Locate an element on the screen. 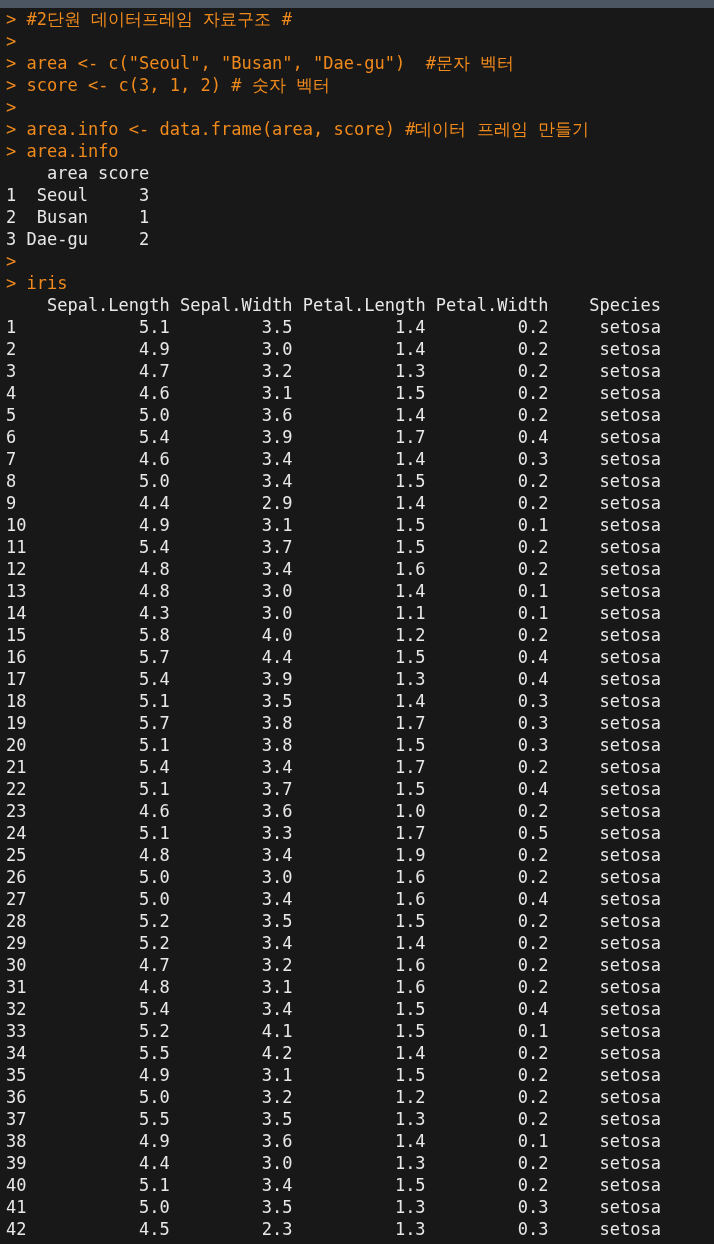 The width and height of the screenshot is (714, 1244). table-cell-text: 3.1 is located at coordinates (276, 1075).